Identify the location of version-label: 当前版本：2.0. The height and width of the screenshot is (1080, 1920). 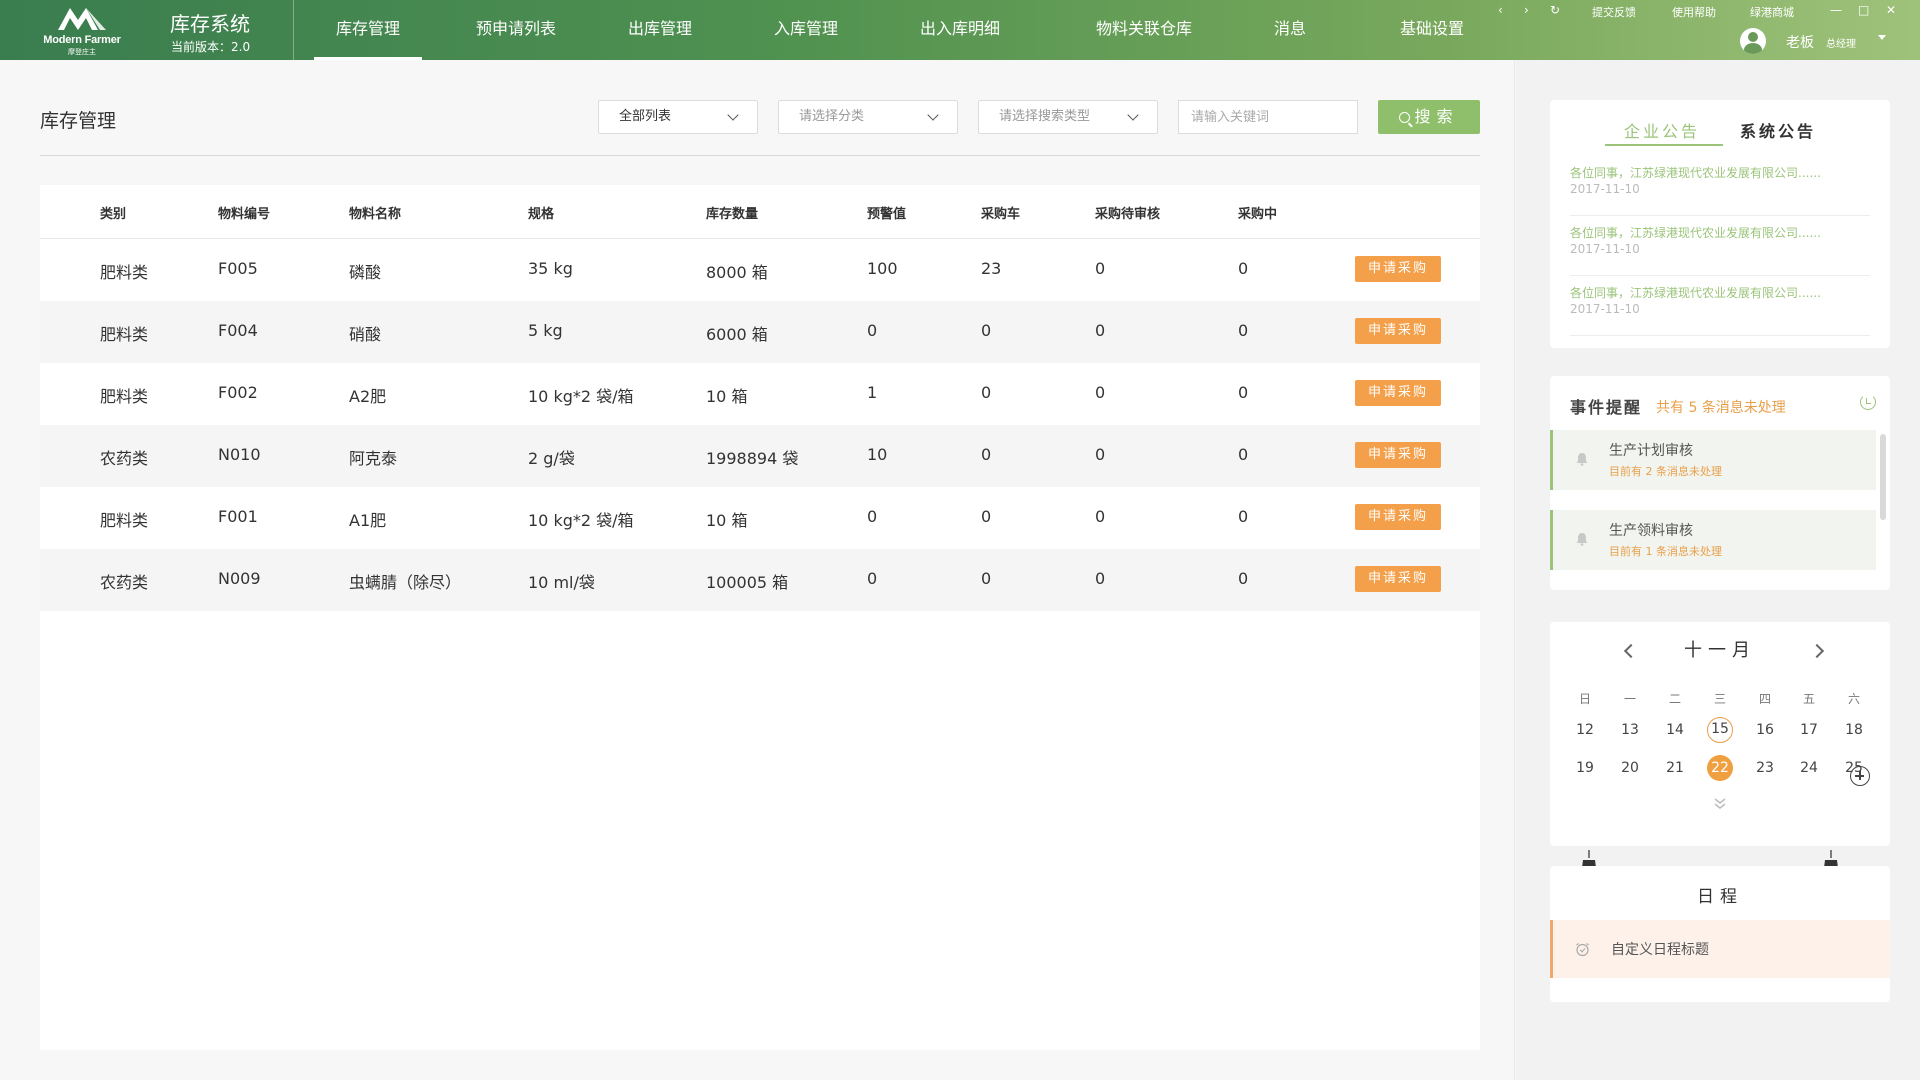
(211, 47).